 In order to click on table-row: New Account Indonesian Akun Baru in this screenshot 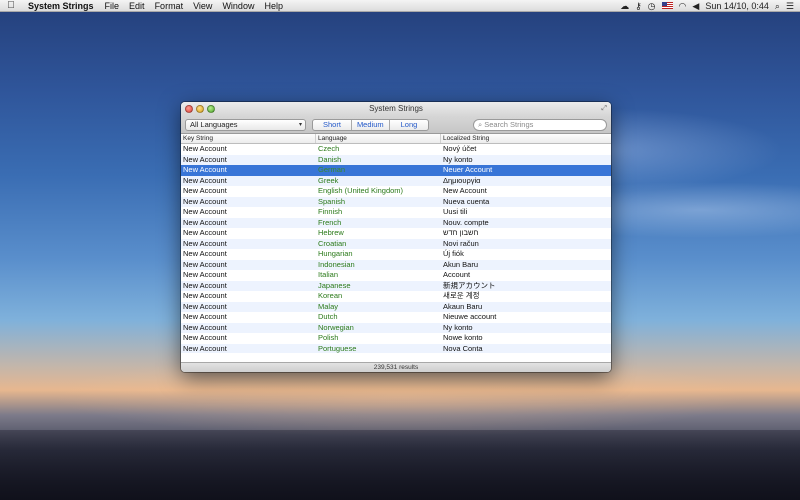, I will do `click(396, 264)`.